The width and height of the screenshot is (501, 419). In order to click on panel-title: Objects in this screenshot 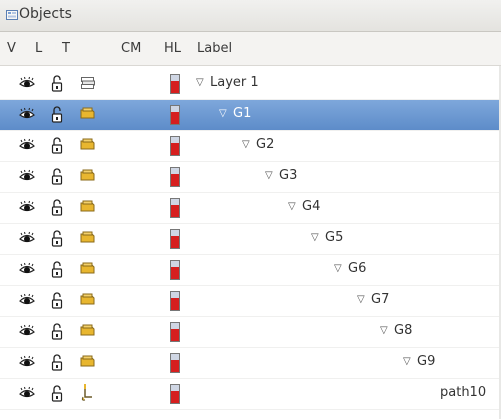, I will do `click(45, 14)`.